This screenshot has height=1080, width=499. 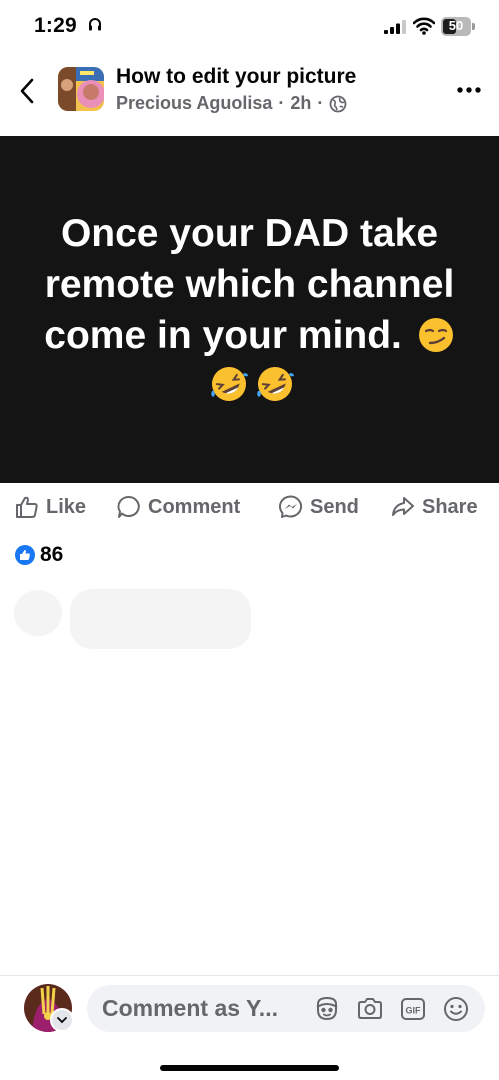 I want to click on share-button: Share, so click(x=434, y=507).